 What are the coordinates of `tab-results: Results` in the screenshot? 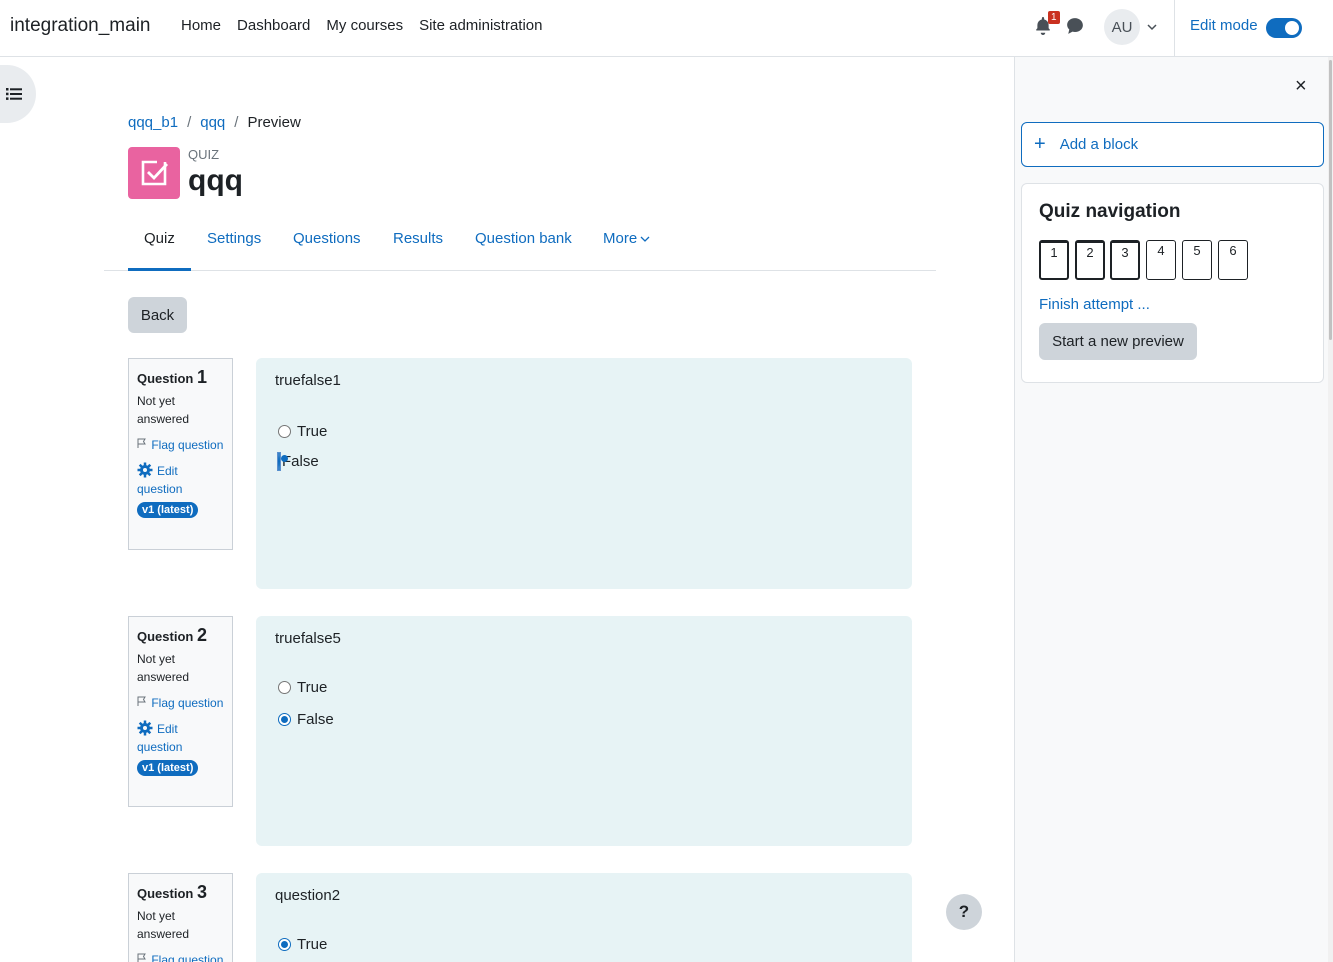 It's located at (418, 238).